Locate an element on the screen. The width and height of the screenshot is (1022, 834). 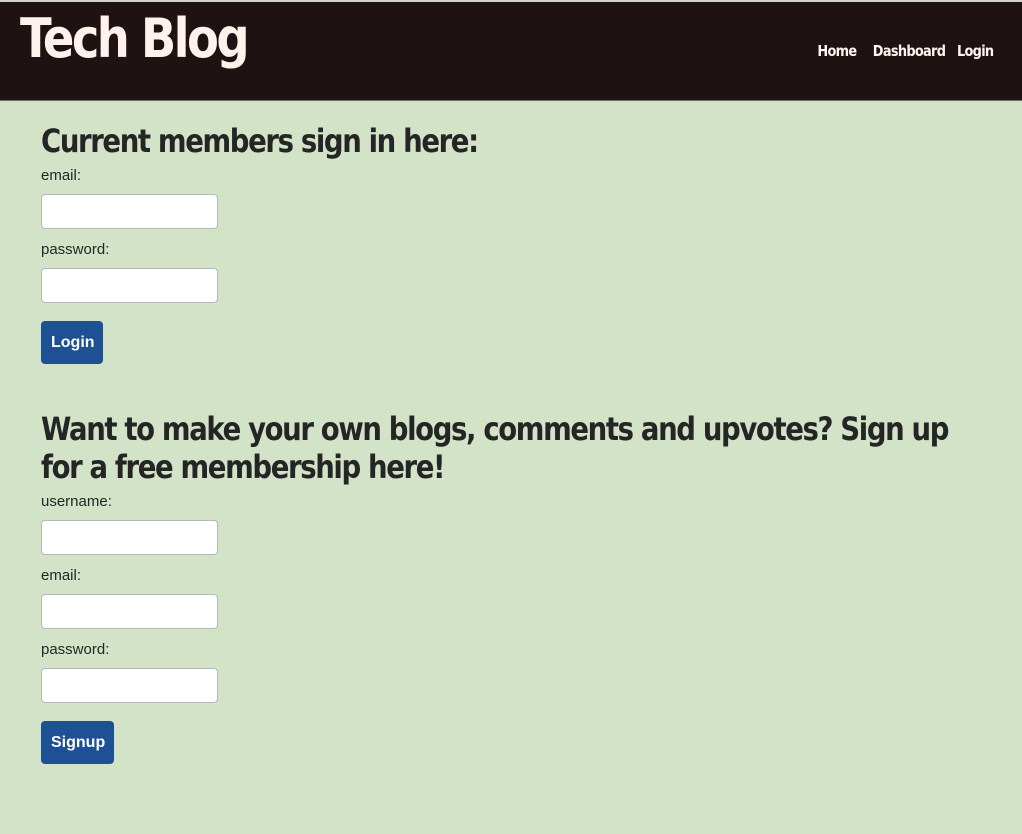
login-email-label: email: is located at coordinates (61, 175).